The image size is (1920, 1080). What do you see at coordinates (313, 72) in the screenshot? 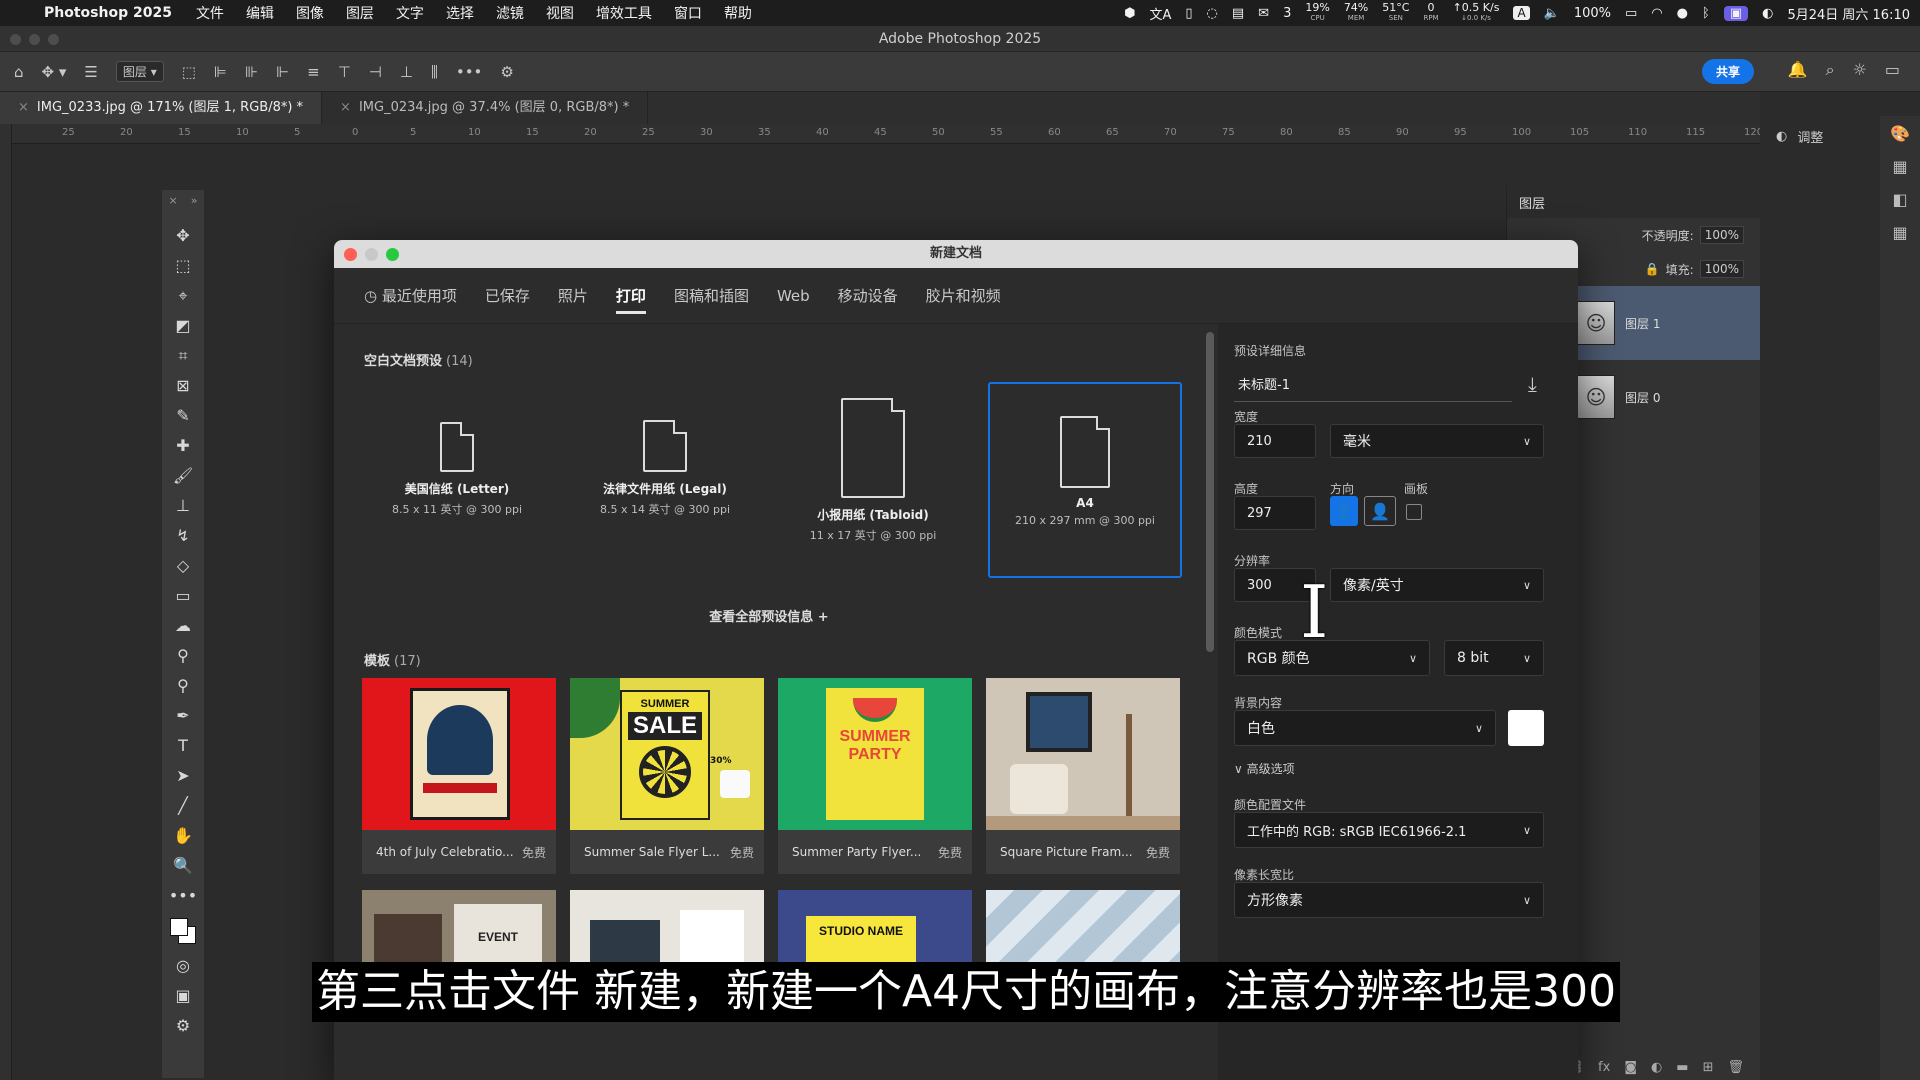
I see `distribute-icon: ≡` at bounding box center [313, 72].